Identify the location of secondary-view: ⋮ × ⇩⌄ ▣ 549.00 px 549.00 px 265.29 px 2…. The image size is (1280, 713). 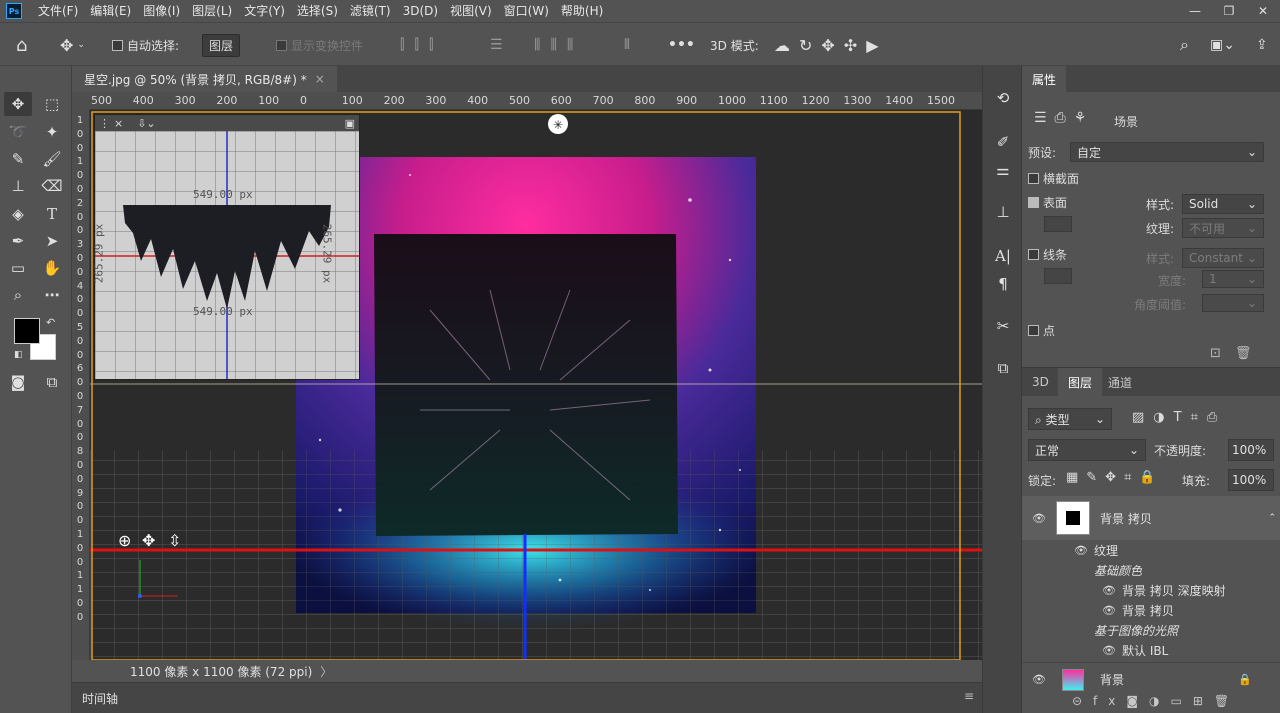
(226, 247).